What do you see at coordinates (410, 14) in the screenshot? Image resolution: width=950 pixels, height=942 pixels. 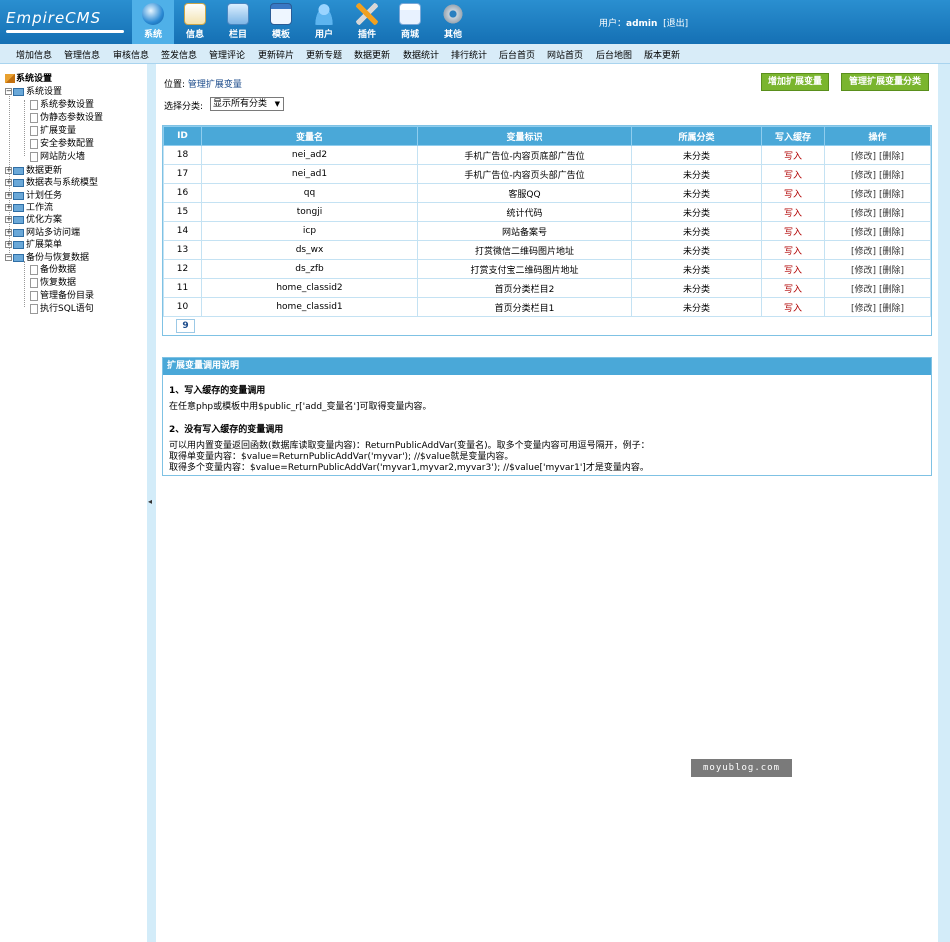 I see `shop-icon` at bounding box center [410, 14].